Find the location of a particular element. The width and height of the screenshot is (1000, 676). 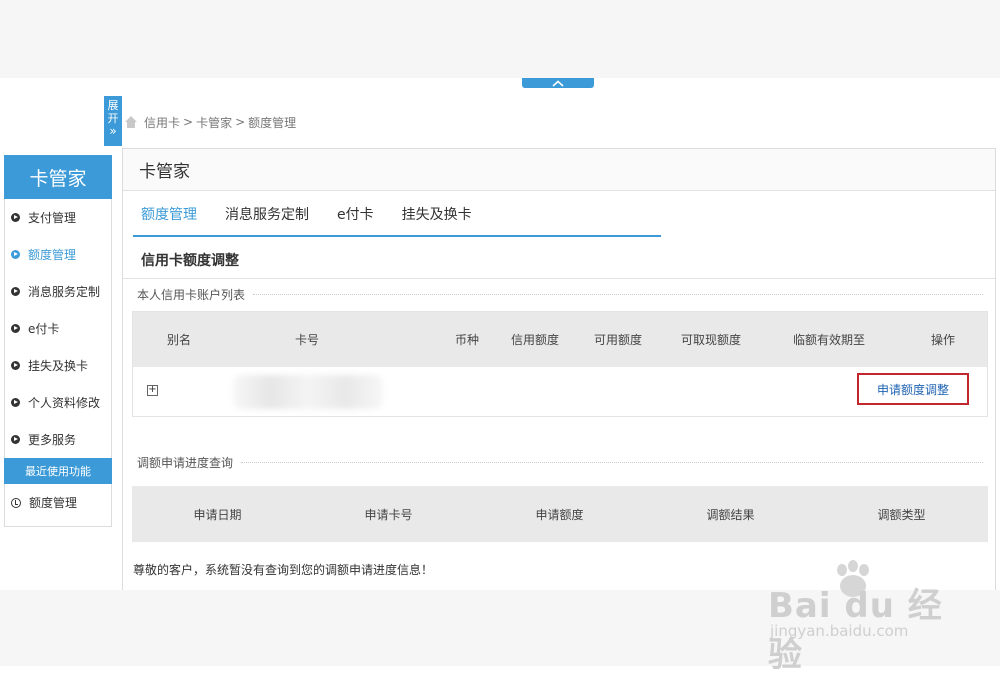

apply-limit-adjust-link: 申请额度调整 is located at coordinates (913, 389).